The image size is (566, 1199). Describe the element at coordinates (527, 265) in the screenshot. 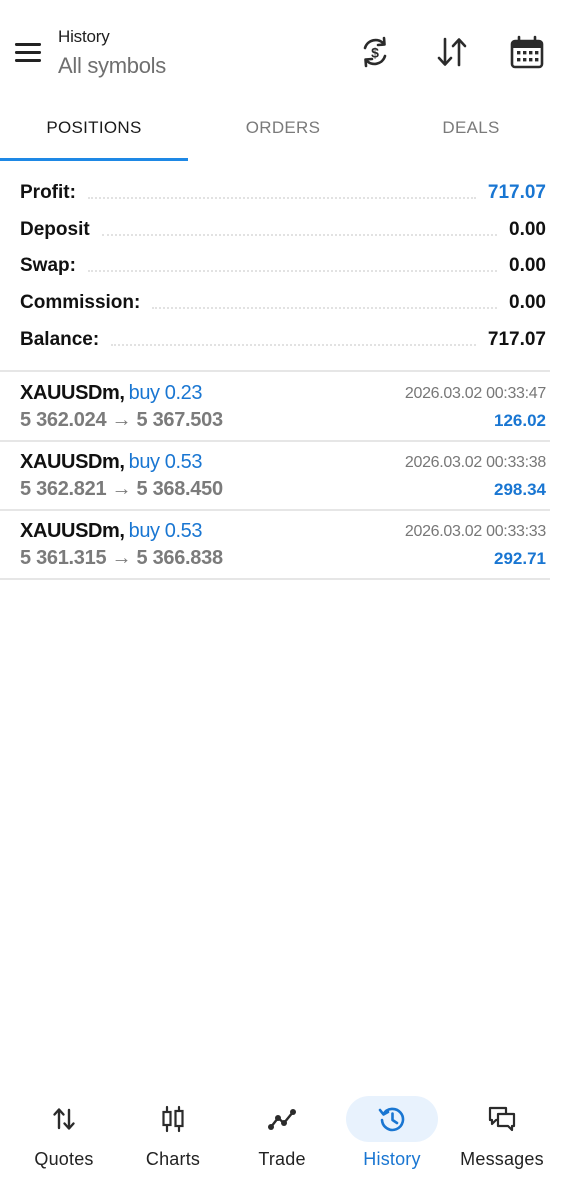

I see `swap-value: 0.00` at that location.